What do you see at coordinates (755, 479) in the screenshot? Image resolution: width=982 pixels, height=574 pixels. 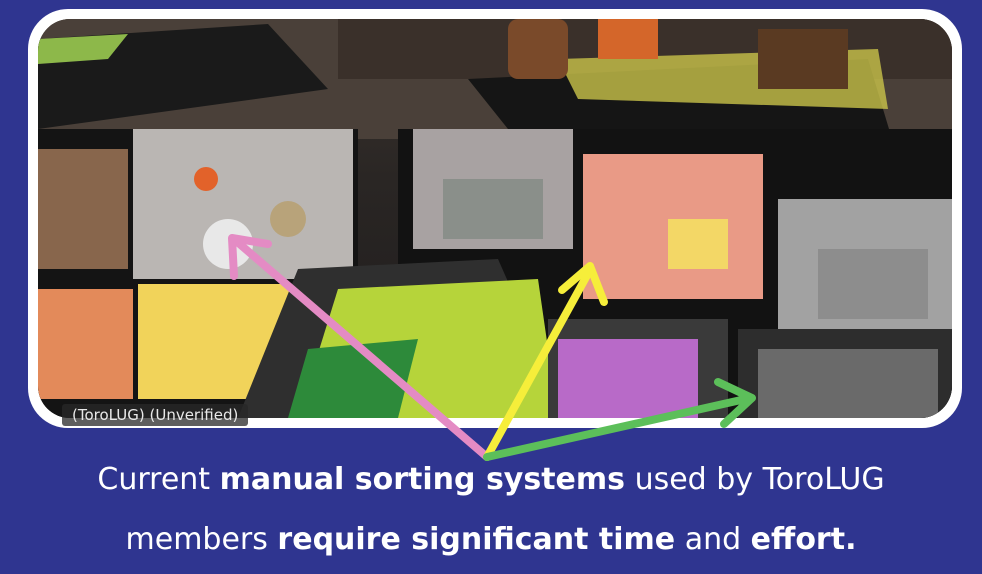 I see `caption-text: used by ToroLUG` at bounding box center [755, 479].